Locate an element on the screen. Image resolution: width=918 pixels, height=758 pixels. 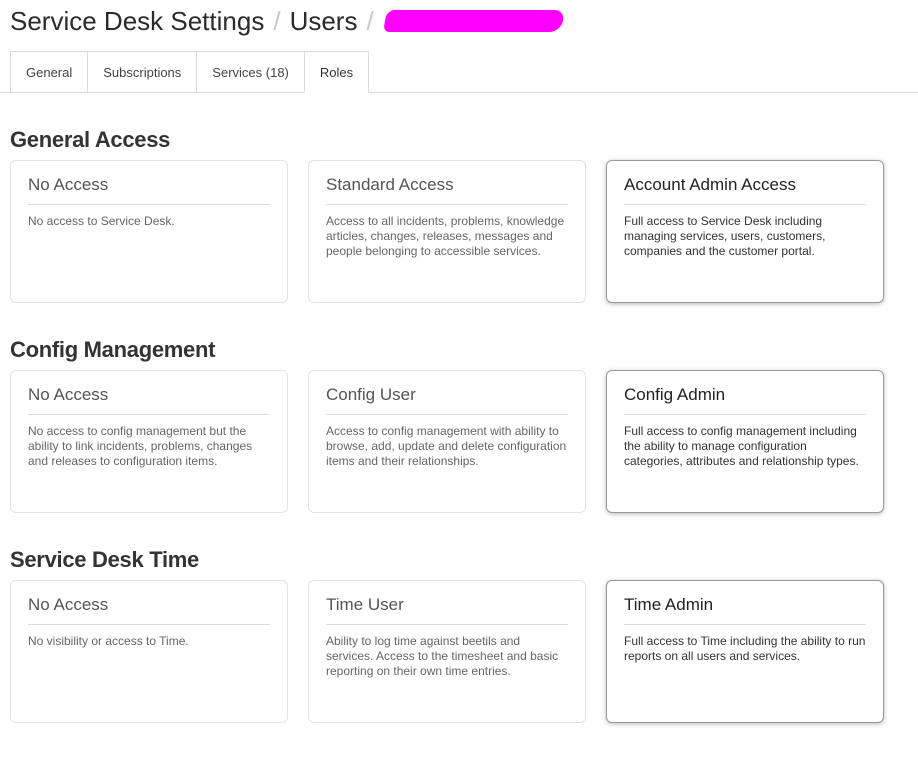
role-card-title: Config Admin is located at coordinates (745, 400).